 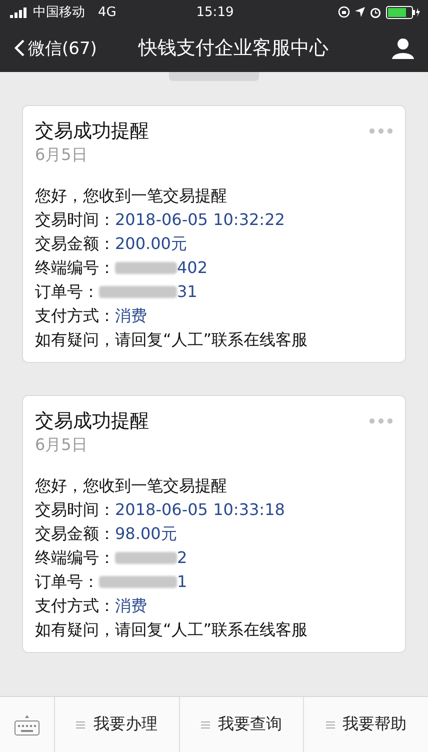 What do you see at coordinates (151, 244) in the screenshot?
I see `field-value: 200.00元` at bounding box center [151, 244].